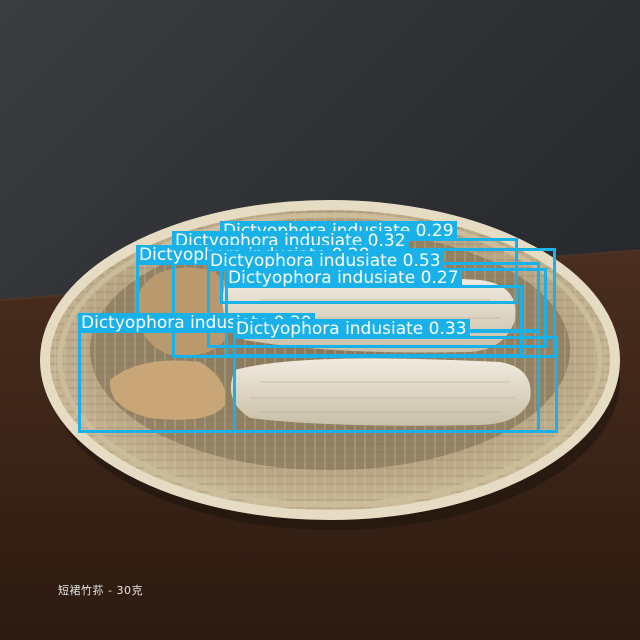 Image resolution: width=640 pixels, height=640 pixels. I want to click on detection-box: Dictyophora indusiate 0.33, so click(395, 376).